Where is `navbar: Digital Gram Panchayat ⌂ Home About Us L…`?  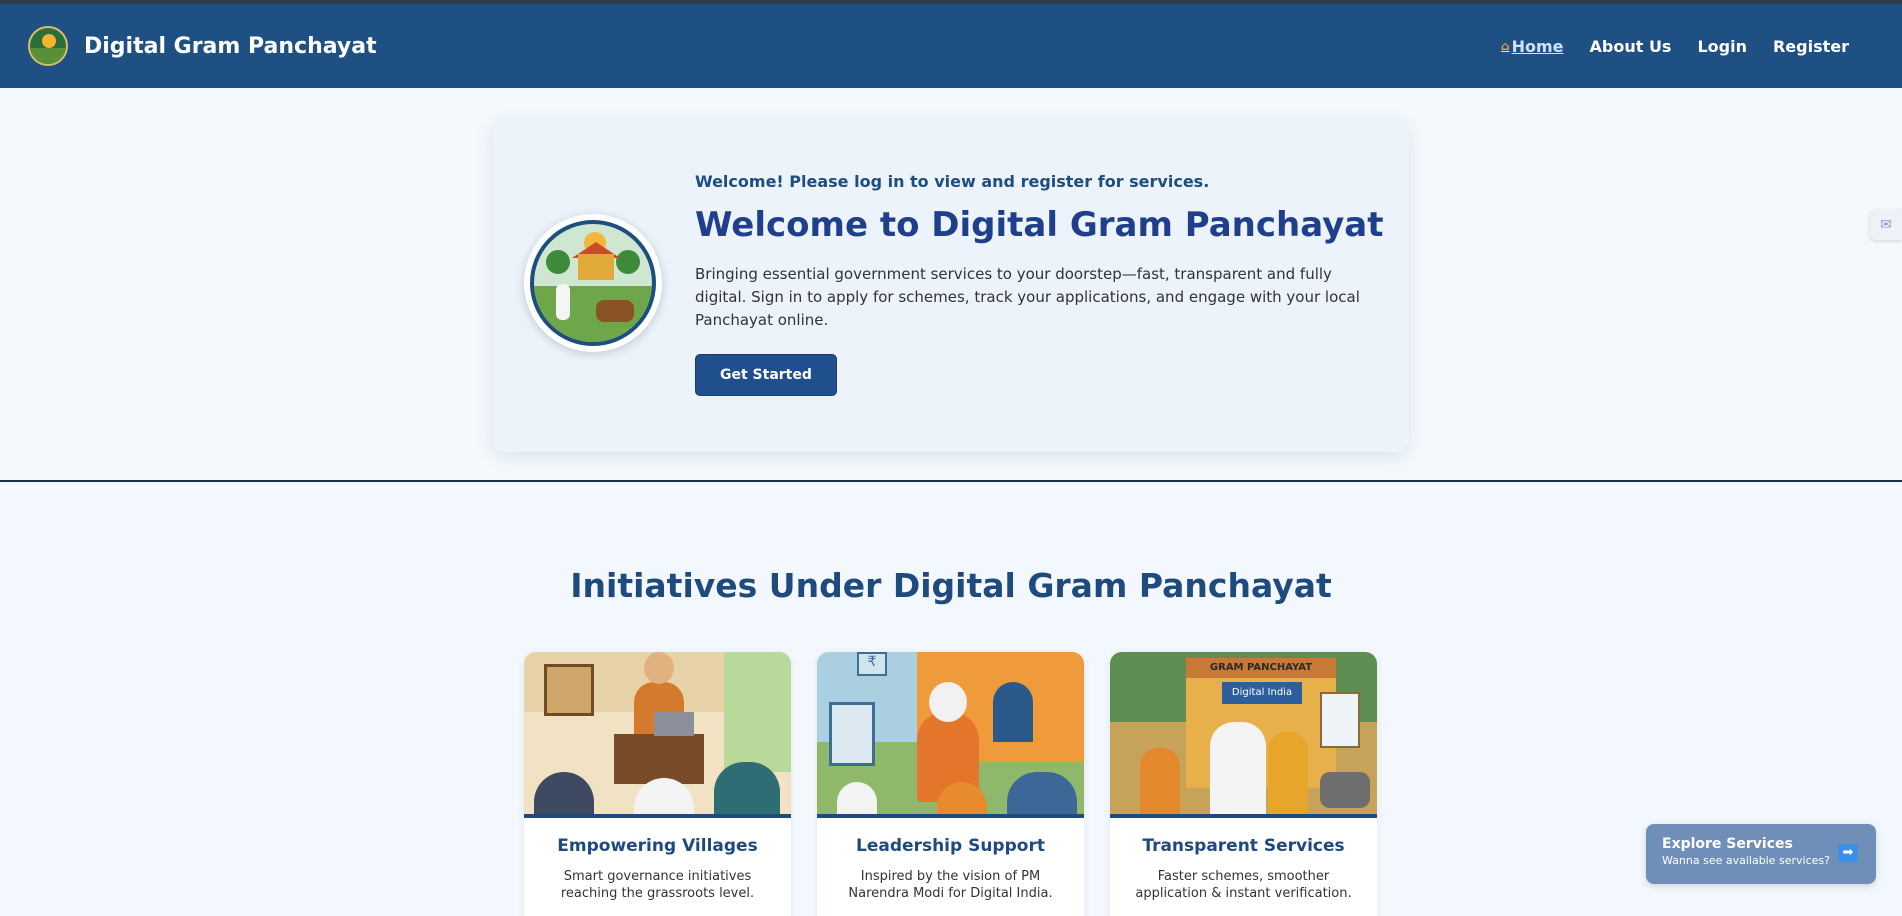 navbar: Digital Gram Panchayat ⌂ Home About Us L… is located at coordinates (951, 46).